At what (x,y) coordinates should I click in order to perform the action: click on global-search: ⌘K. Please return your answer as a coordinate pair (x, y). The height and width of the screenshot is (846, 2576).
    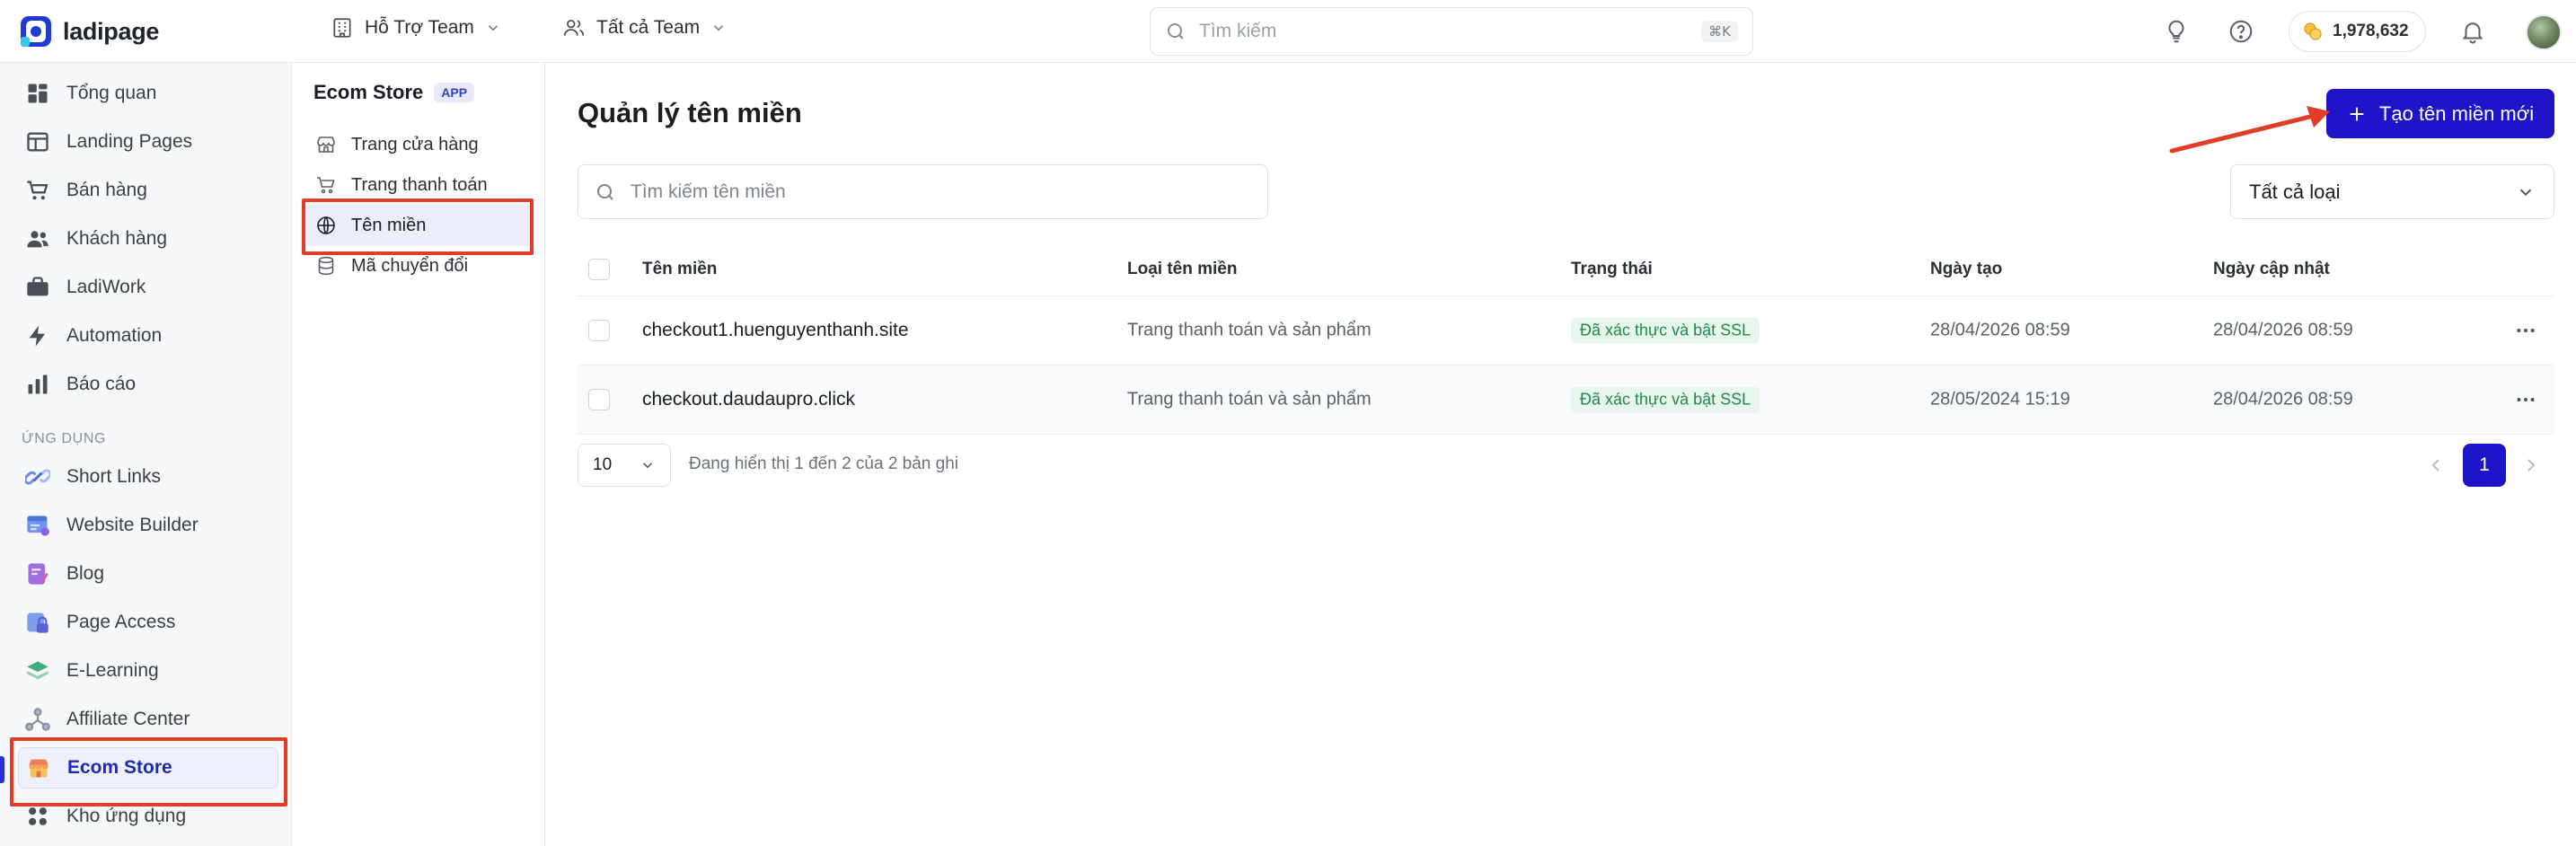
    Looking at the image, I should click on (1451, 31).